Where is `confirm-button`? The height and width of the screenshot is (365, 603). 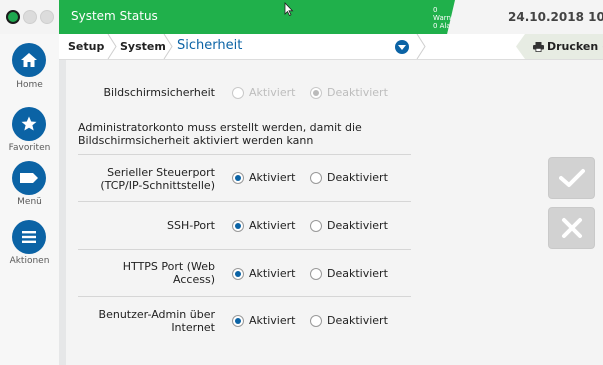
confirm-button is located at coordinates (571, 178).